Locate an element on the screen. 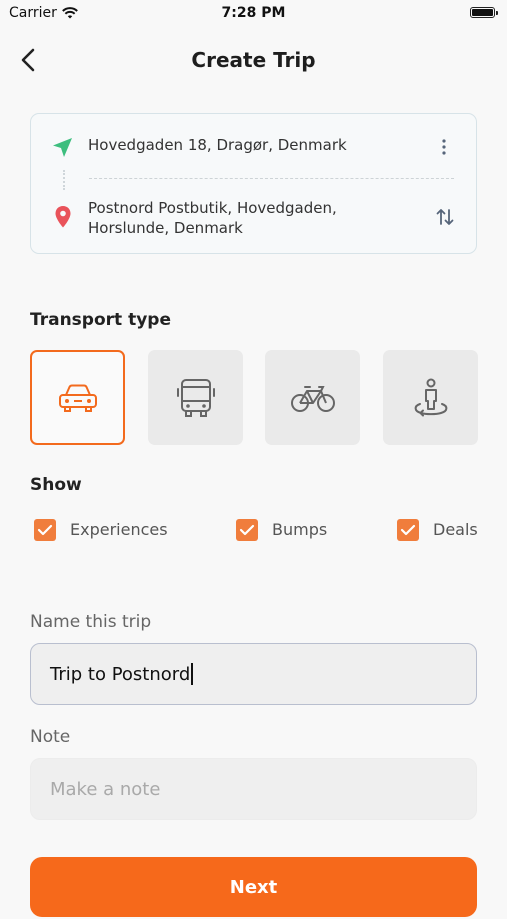  experiences-checkbox is located at coordinates (45, 530).